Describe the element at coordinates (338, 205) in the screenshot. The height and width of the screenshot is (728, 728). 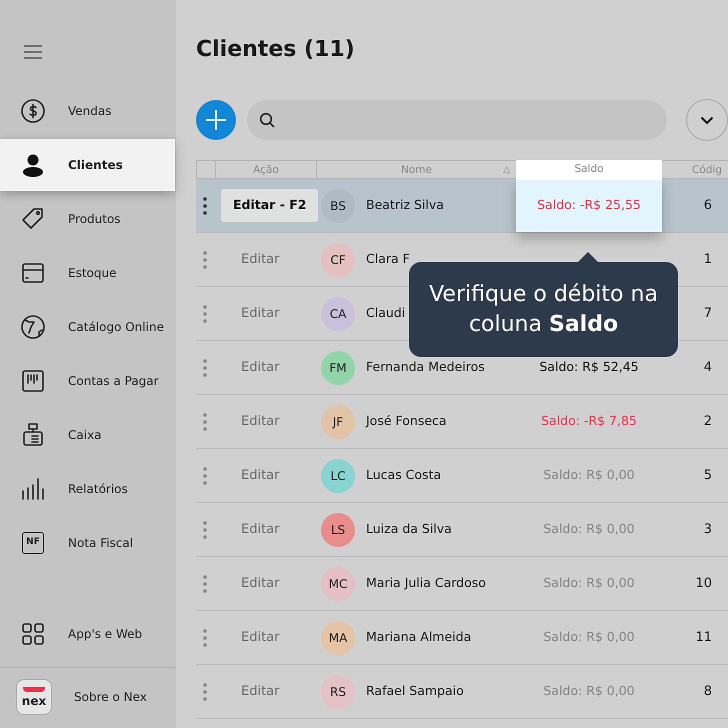
I see `avatar: BS` at that location.